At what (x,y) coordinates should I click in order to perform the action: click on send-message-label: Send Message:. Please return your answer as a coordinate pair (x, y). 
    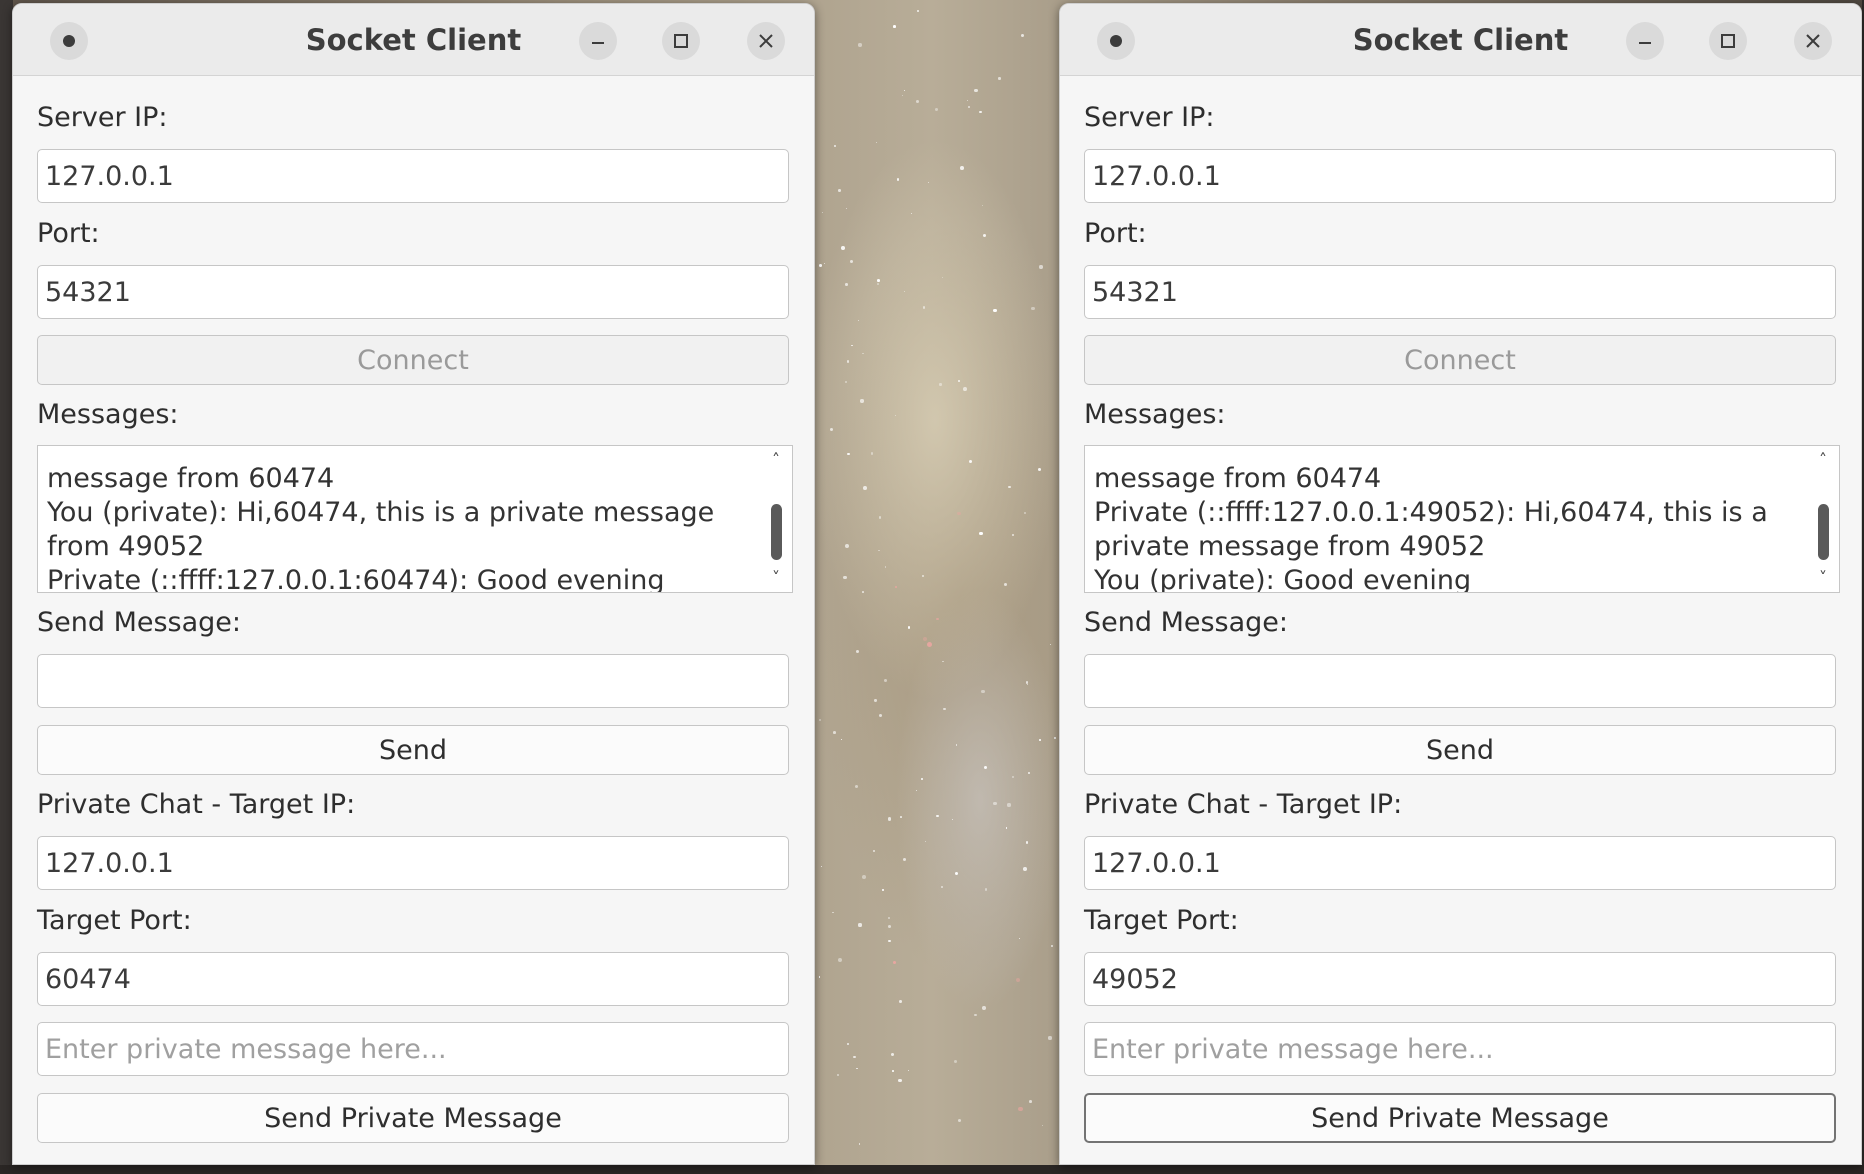
    Looking at the image, I should click on (139, 622).